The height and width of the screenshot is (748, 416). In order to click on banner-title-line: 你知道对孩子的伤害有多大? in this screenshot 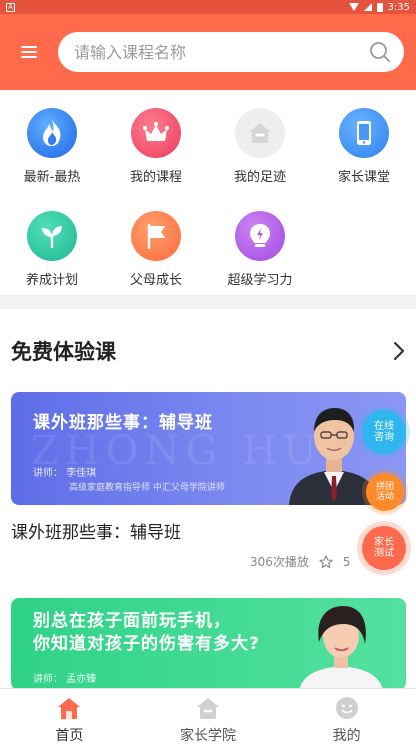, I will do `click(146, 644)`.